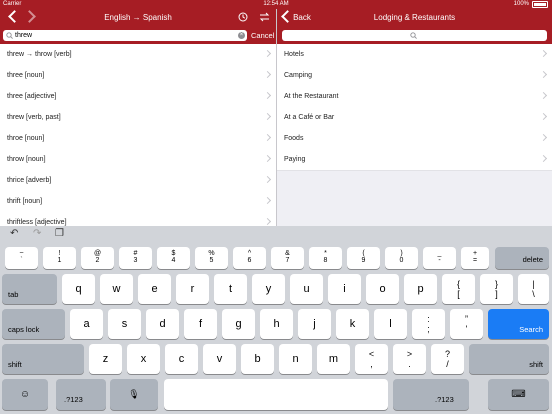 The image size is (552, 414). I want to click on caps-lock-key: caps lock, so click(33, 324).